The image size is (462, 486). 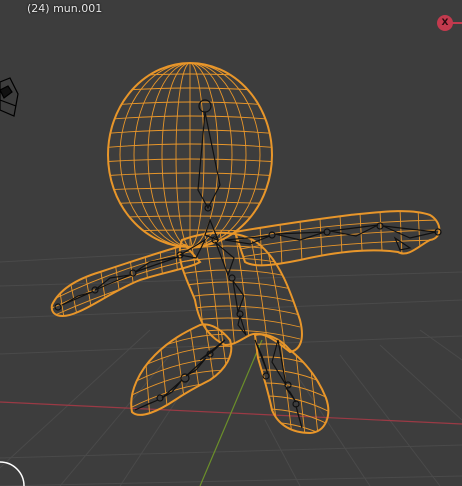 I want to click on y-axis-line, so click(x=231, y=412).